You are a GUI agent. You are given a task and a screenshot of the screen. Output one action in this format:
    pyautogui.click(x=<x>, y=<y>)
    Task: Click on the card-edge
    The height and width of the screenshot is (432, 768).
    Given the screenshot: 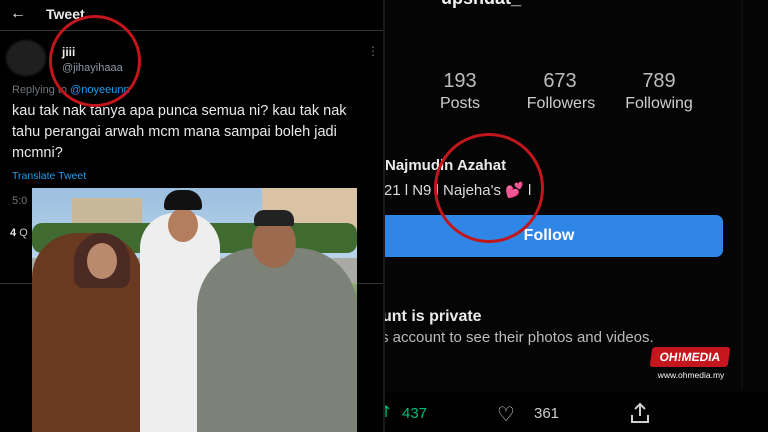 What is the action you would take?
    pyautogui.click(x=742, y=195)
    